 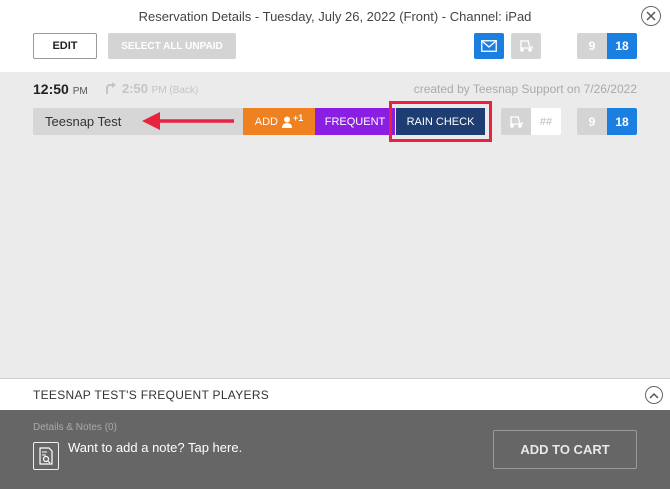 What do you see at coordinates (565, 449) in the screenshot?
I see `add-to-cart-button: ADD TO CART` at bounding box center [565, 449].